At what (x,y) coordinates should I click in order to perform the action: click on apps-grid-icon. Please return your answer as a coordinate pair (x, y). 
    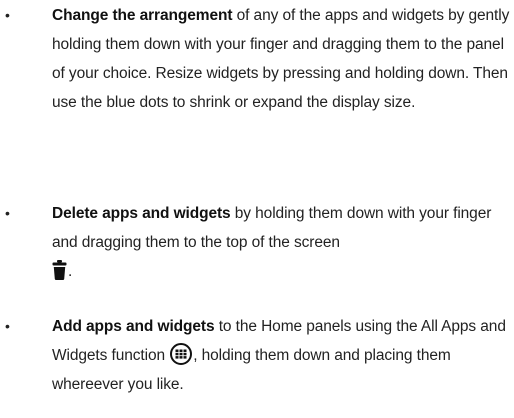
    Looking at the image, I should click on (181, 353).